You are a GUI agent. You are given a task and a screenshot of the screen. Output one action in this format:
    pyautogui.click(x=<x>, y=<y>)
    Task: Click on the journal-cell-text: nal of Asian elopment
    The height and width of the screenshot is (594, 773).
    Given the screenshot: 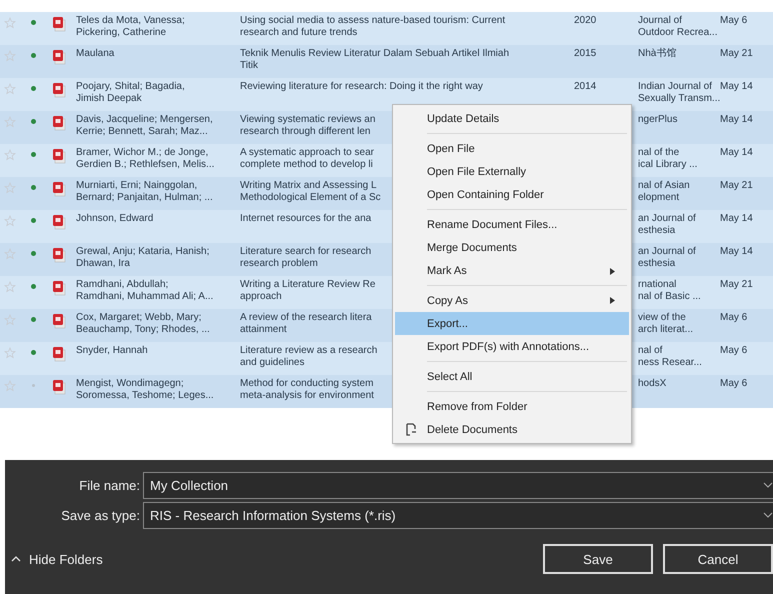 What is the action you would take?
    pyautogui.click(x=664, y=191)
    